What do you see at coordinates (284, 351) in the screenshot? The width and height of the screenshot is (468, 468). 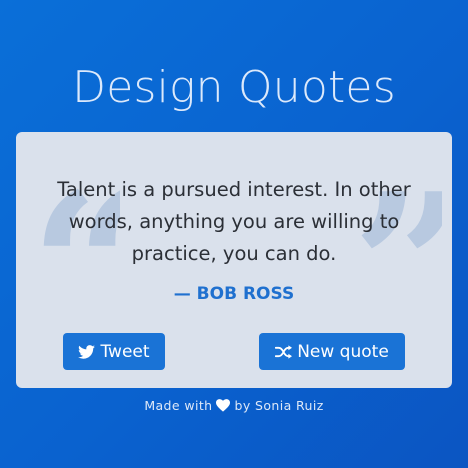 I see `shuffle-icon` at bounding box center [284, 351].